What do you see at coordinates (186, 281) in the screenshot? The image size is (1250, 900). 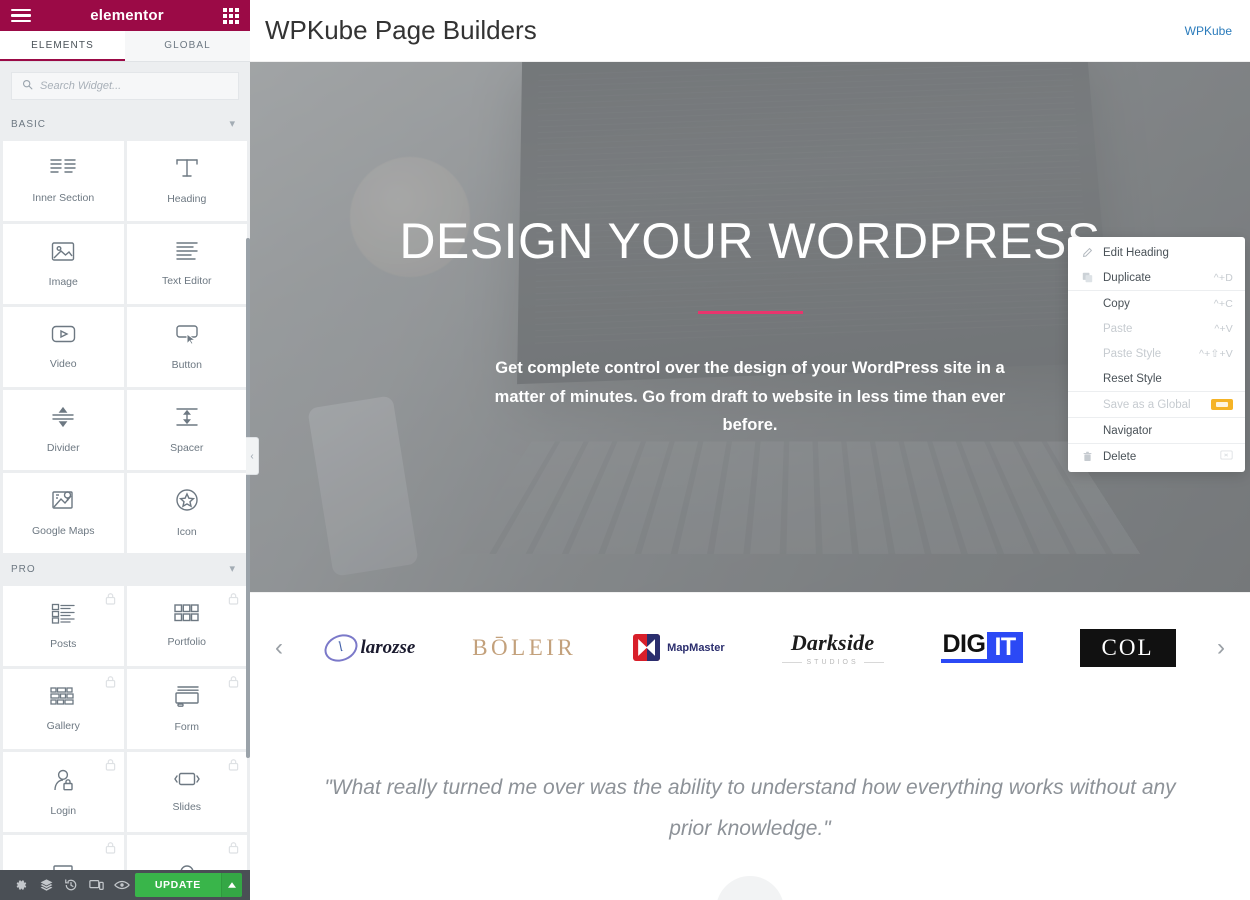 I see `widget-label: Text Editor` at bounding box center [186, 281].